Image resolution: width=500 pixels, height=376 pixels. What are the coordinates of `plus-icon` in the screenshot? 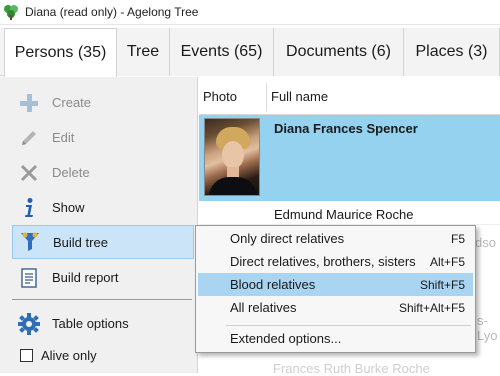 It's located at (29, 103).